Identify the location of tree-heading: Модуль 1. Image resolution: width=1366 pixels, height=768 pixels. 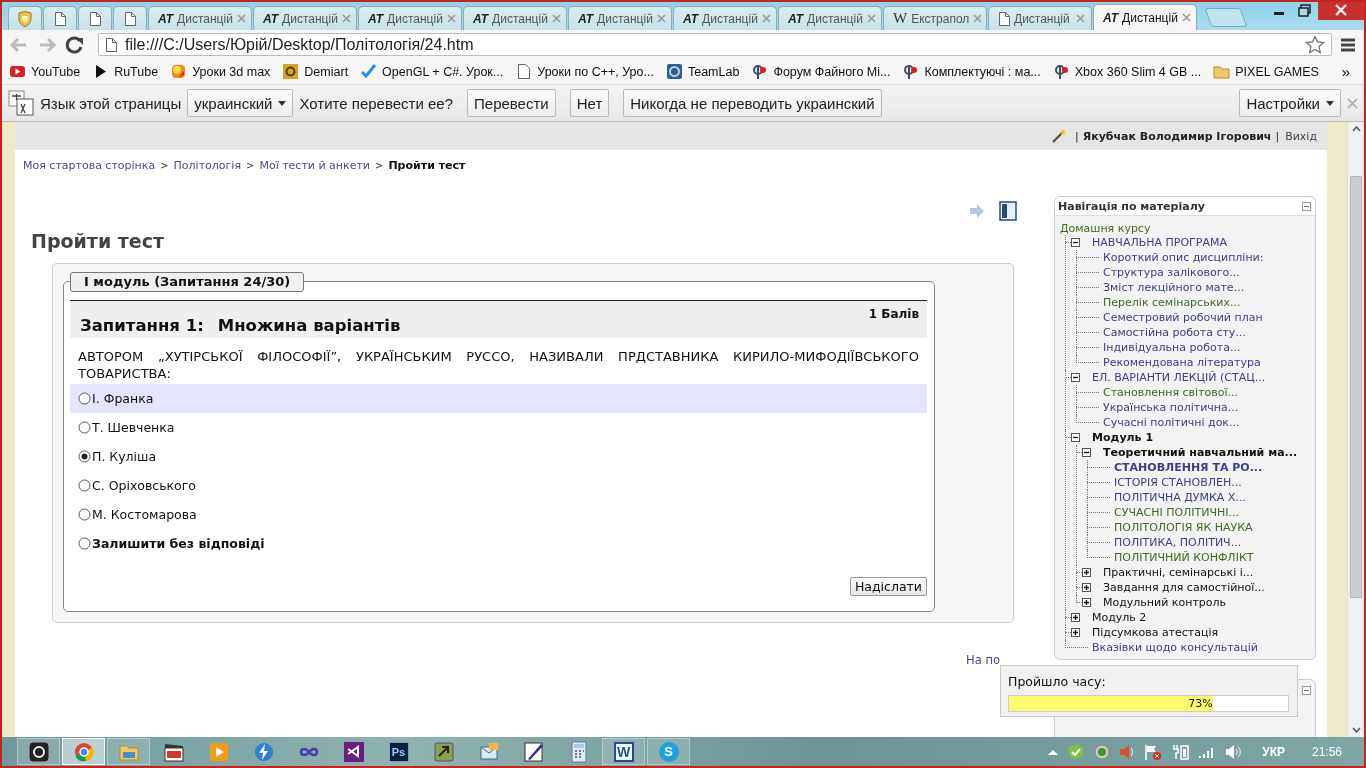
(1123, 437).